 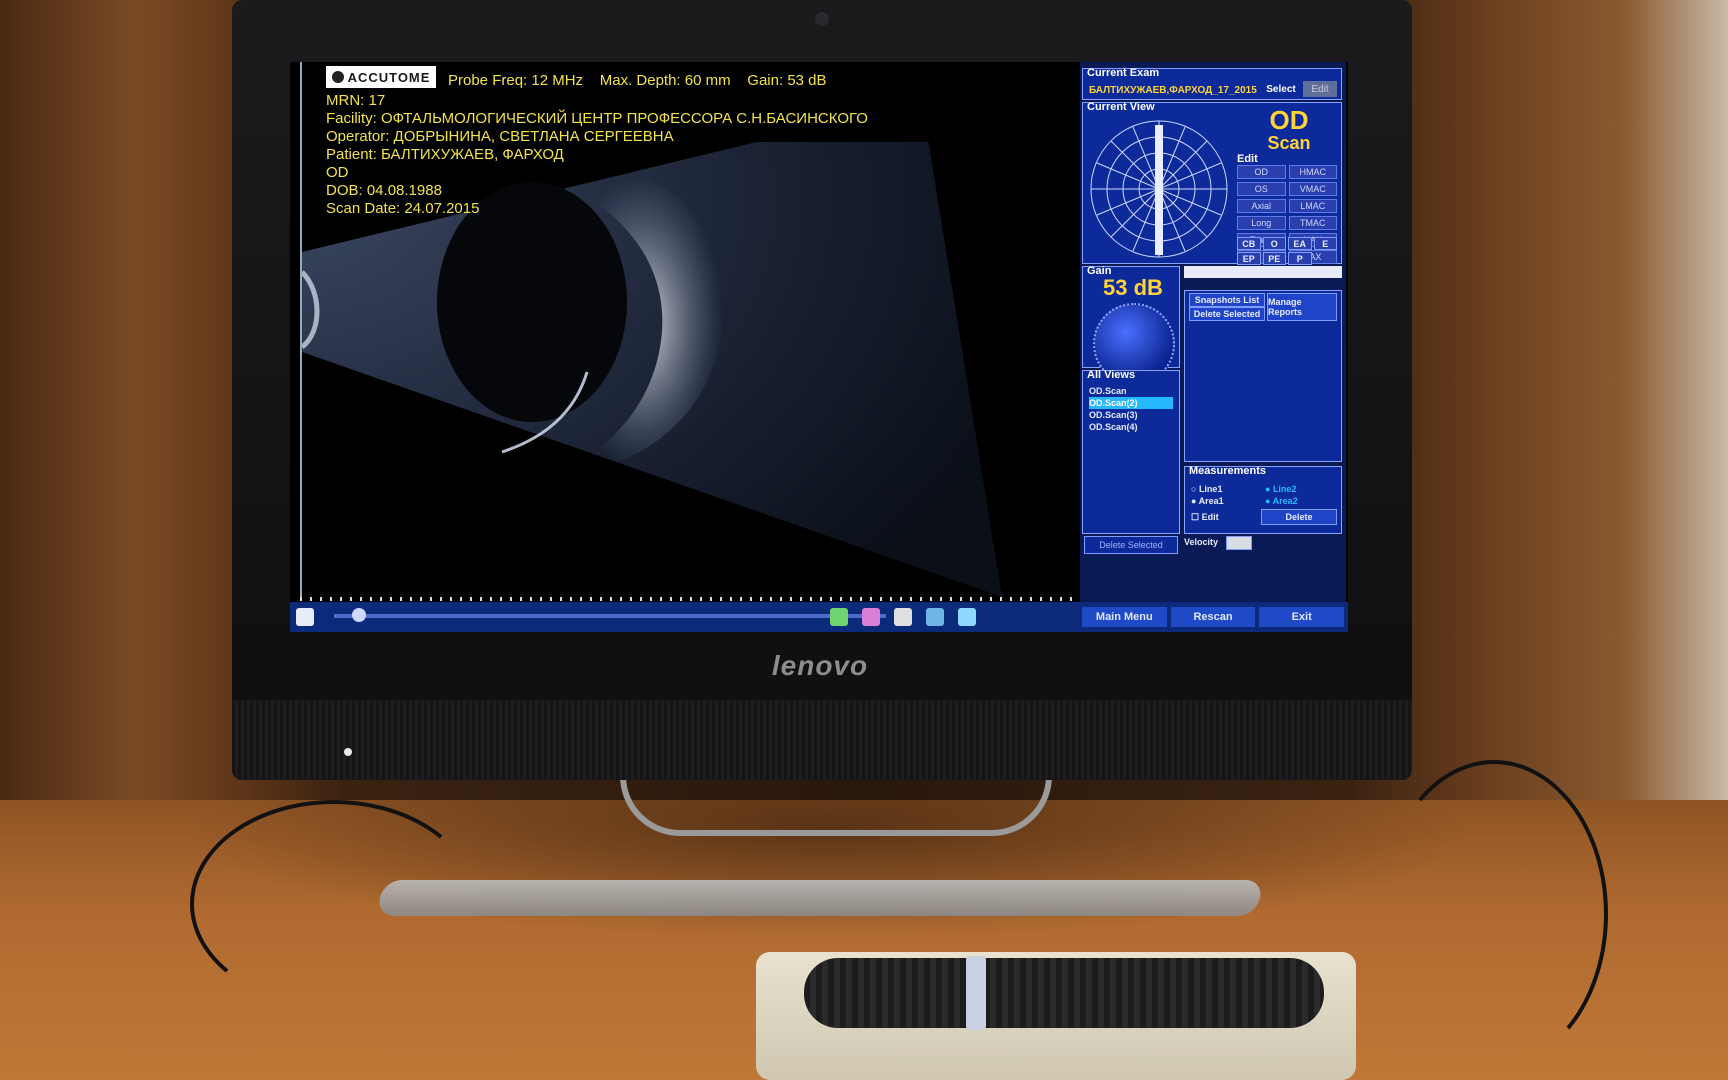 I want to click on views-list: OD.Scan OD.Scan(2) OD.Scan(3) OD.Scan(4), so click(x=1131, y=409).